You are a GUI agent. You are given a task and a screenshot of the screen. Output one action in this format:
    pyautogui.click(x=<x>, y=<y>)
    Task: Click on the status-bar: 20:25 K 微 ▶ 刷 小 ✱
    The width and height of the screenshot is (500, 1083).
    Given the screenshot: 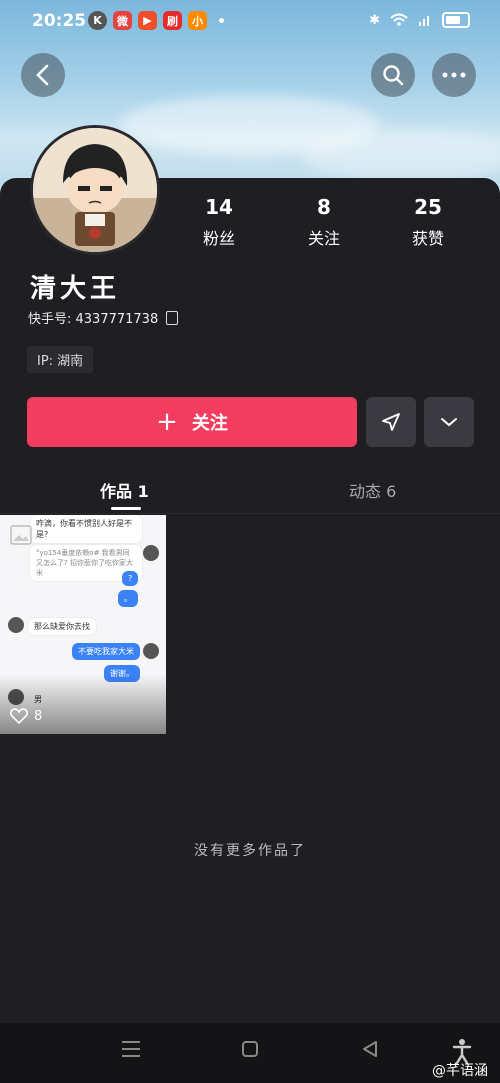 What is the action you would take?
    pyautogui.click(x=250, y=22)
    